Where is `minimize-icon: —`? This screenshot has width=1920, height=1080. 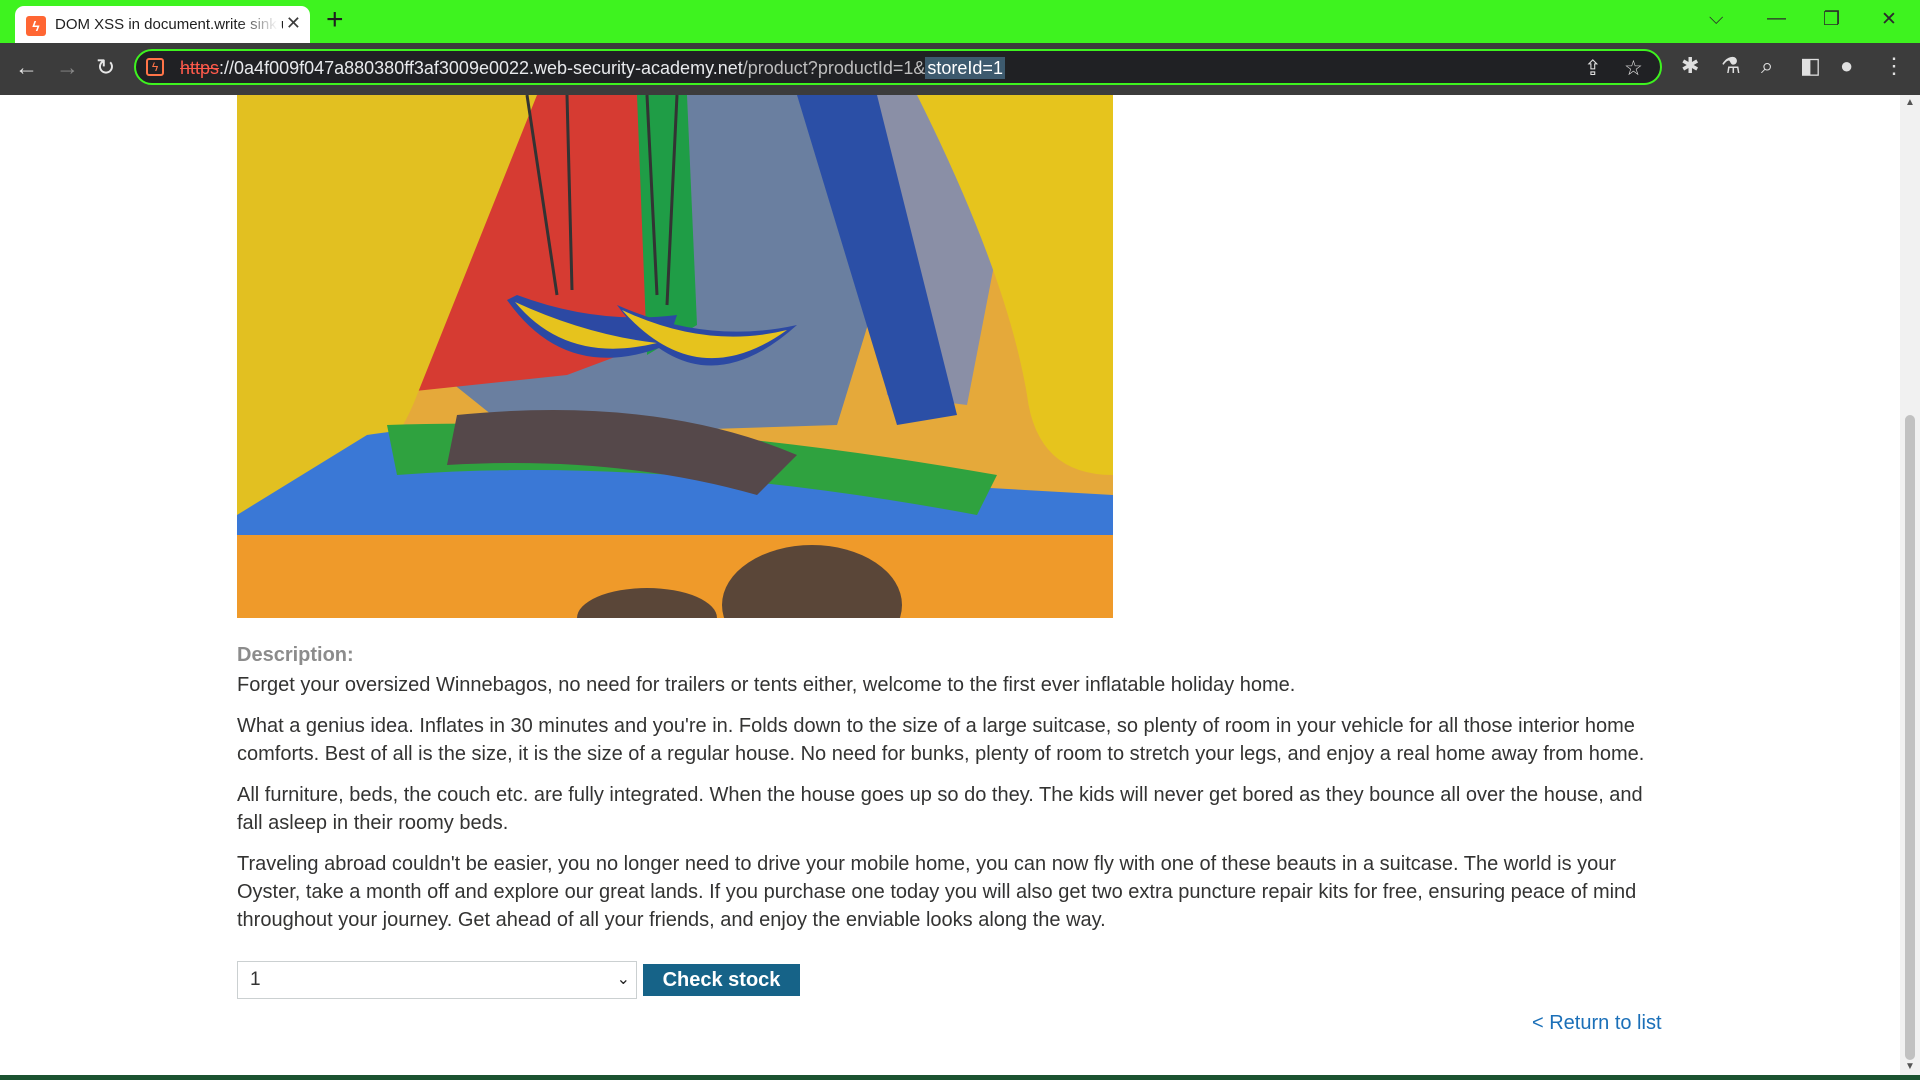 minimize-icon: — is located at coordinates (1776, 19).